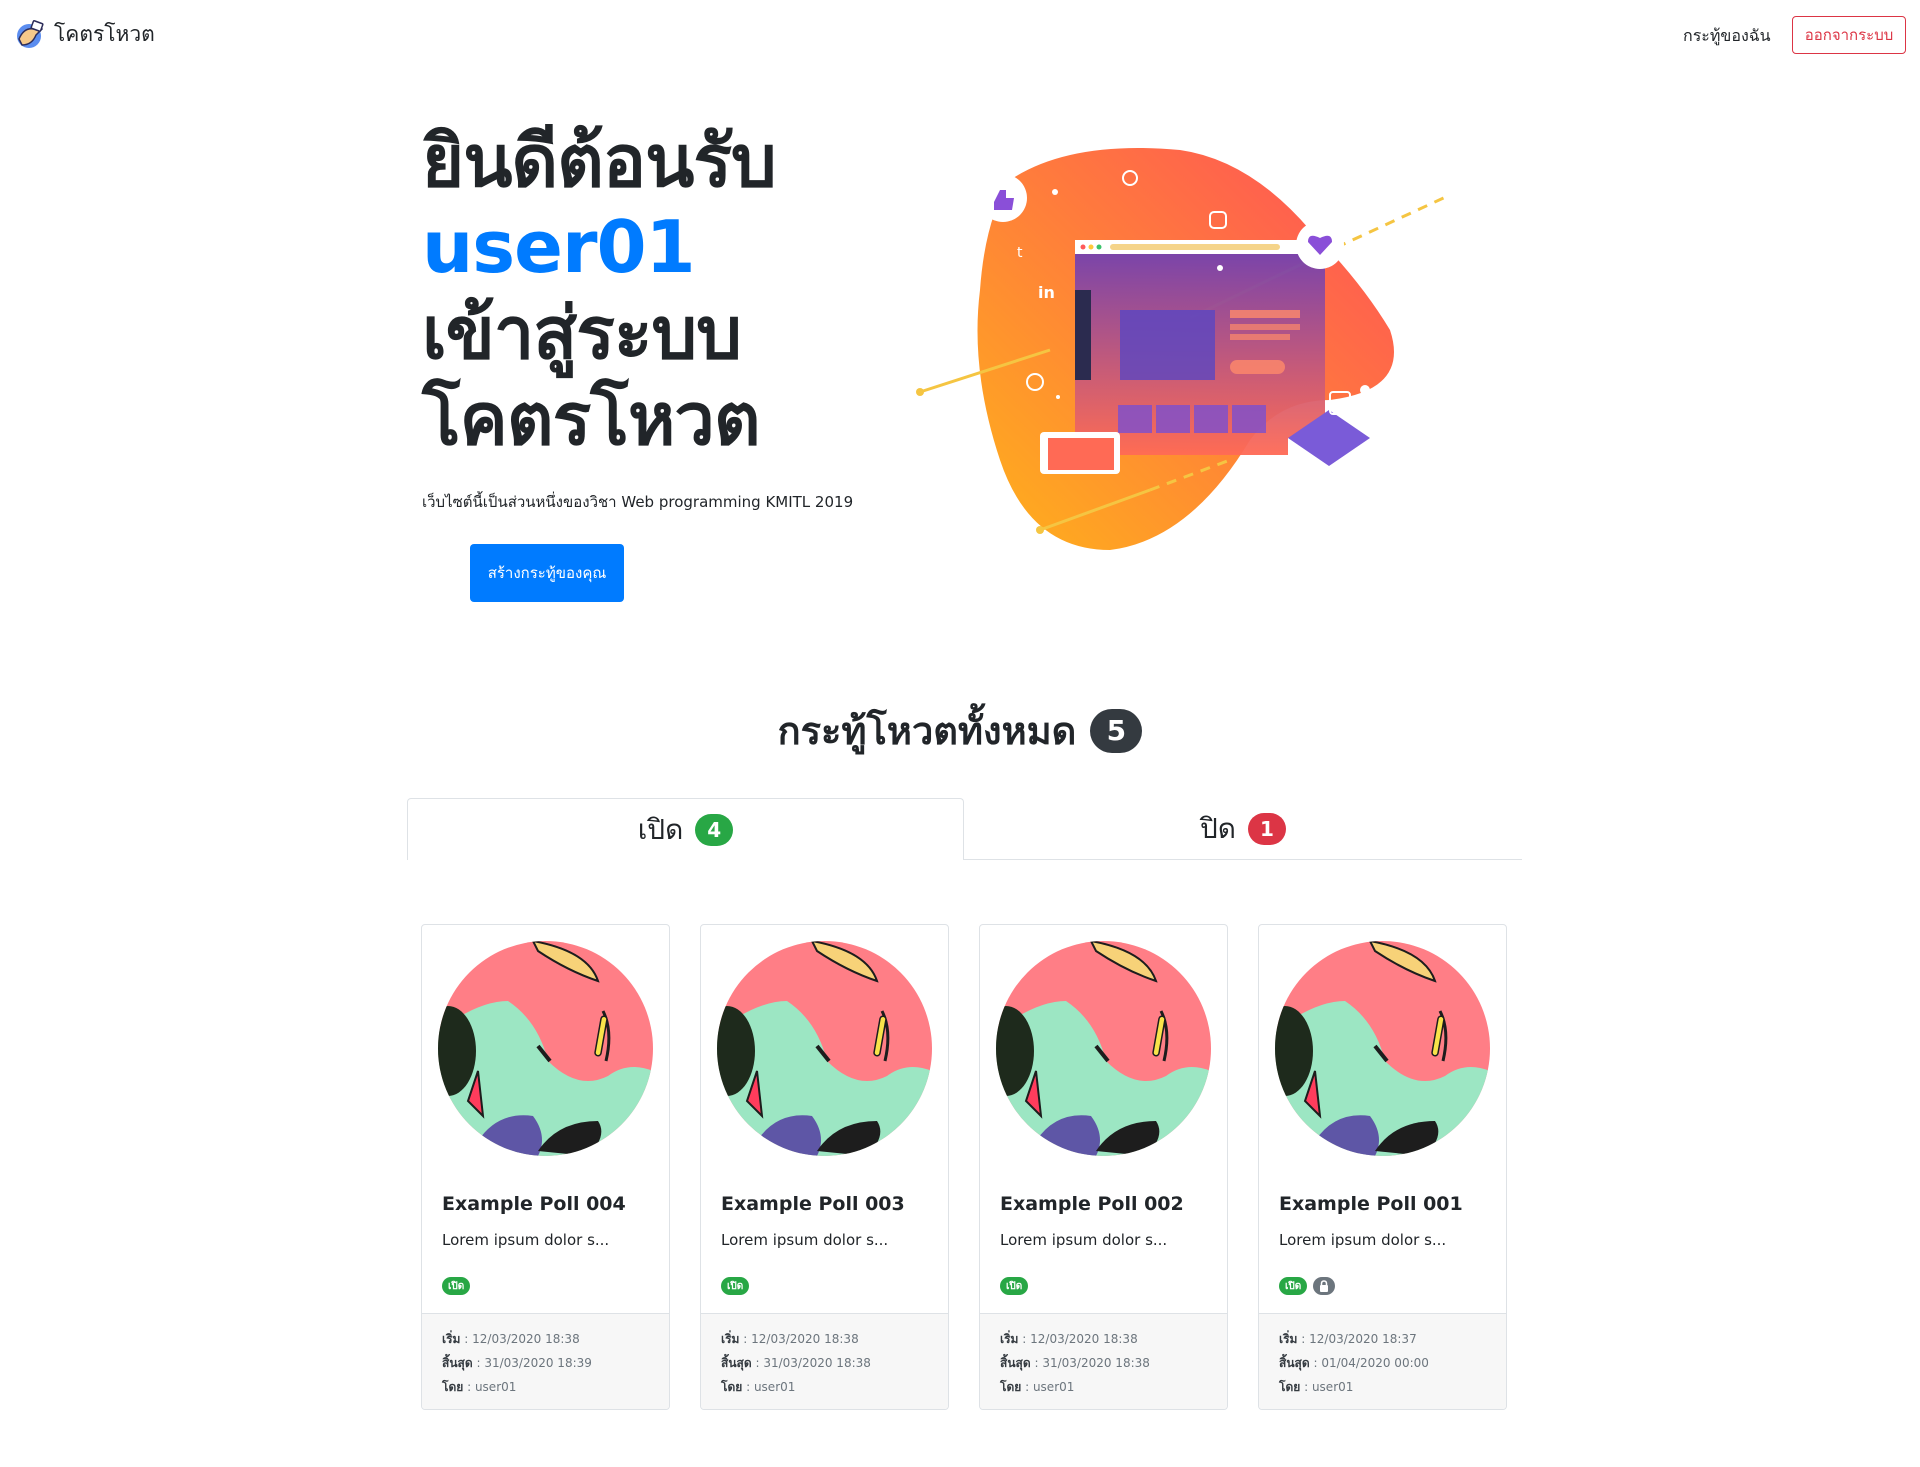 The height and width of the screenshot is (1467, 1920). I want to click on poll-title: Example Poll 004, so click(534, 1204).